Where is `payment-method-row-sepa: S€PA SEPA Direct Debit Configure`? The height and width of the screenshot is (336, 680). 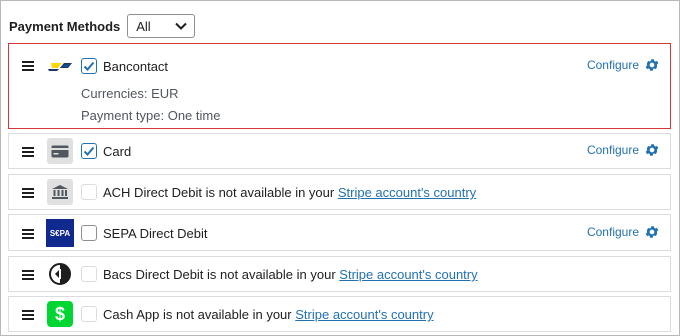 payment-method-row-sepa: S€PA SEPA Direct Debit Configure is located at coordinates (339, 232).